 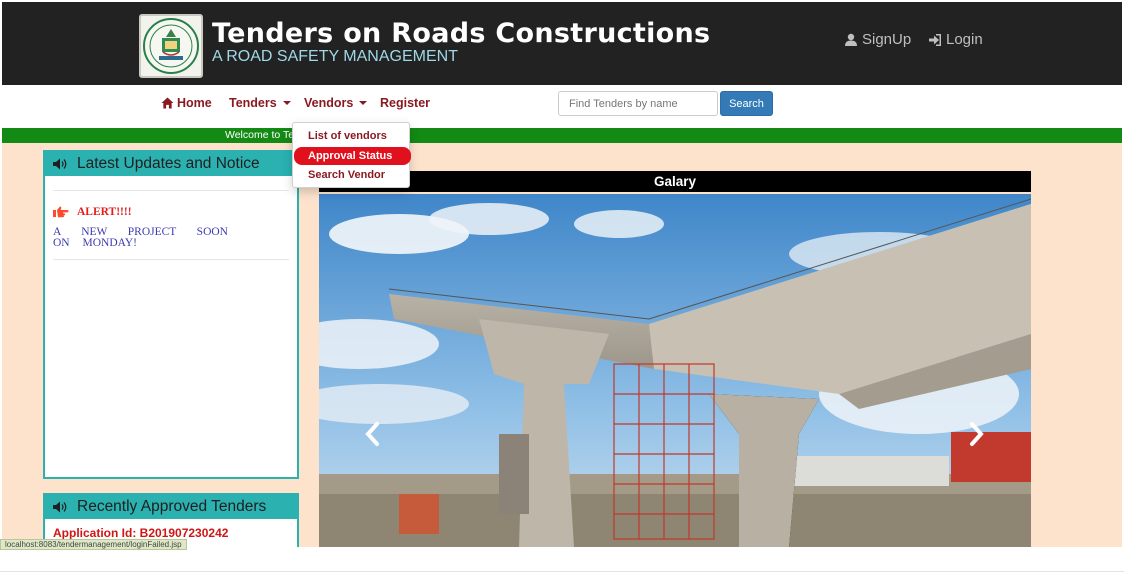 I want to click on gallery-title: Galary, so click(x=675, y=181).